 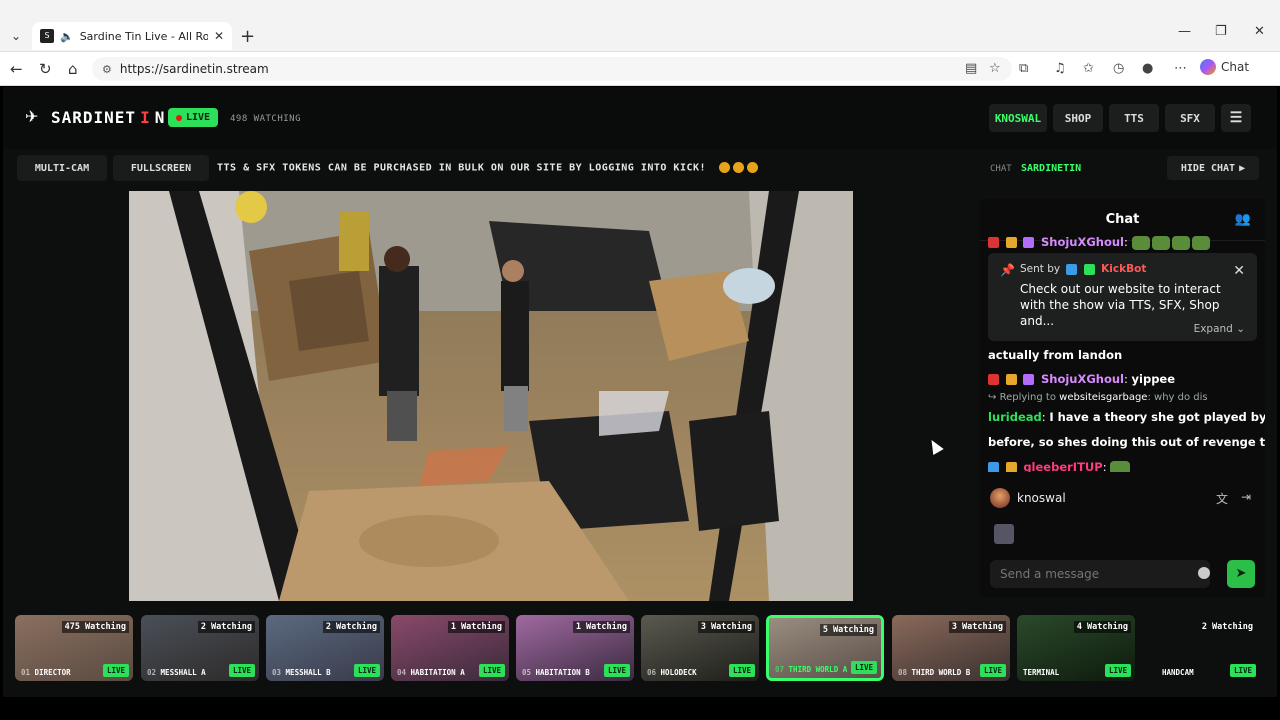 What do you see at coordinates (1221, 31) in the screenshot?
I see `restore-icon: ❐` at bounding box center [1221, 31].